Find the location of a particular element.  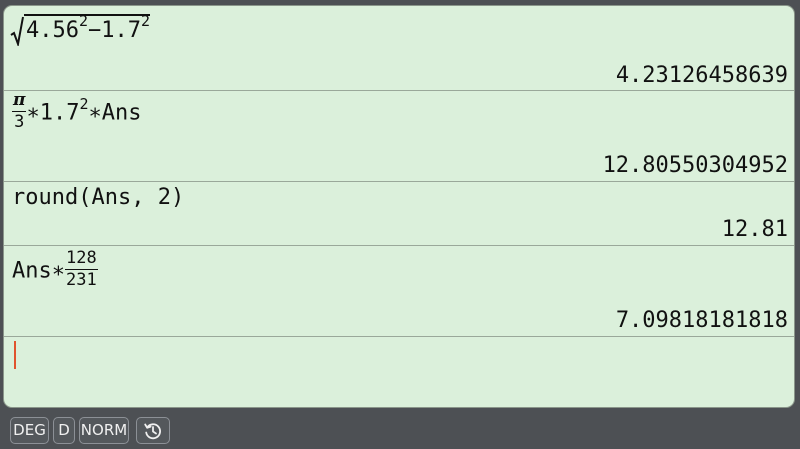

expression-text: ∗Ans is located at coordinates (115, 113).